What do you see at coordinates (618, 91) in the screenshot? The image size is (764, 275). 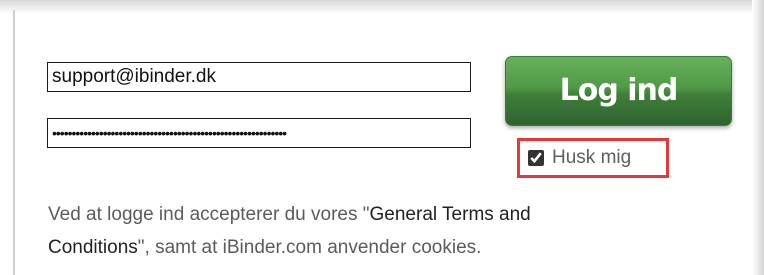 I see `login-button: Log ind` at bounding box center [618, 91].